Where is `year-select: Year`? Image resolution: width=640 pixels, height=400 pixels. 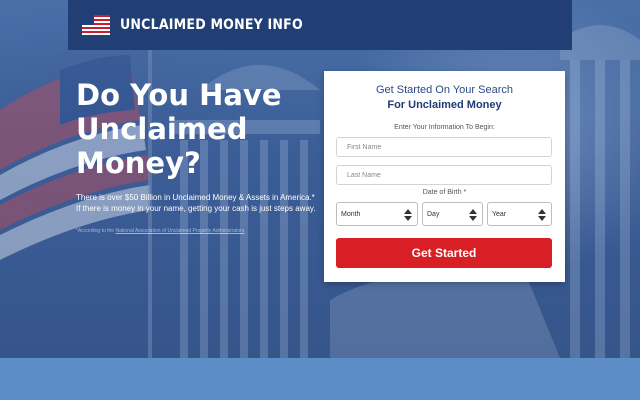
year-select: Year is located at coordinates (519, 214).